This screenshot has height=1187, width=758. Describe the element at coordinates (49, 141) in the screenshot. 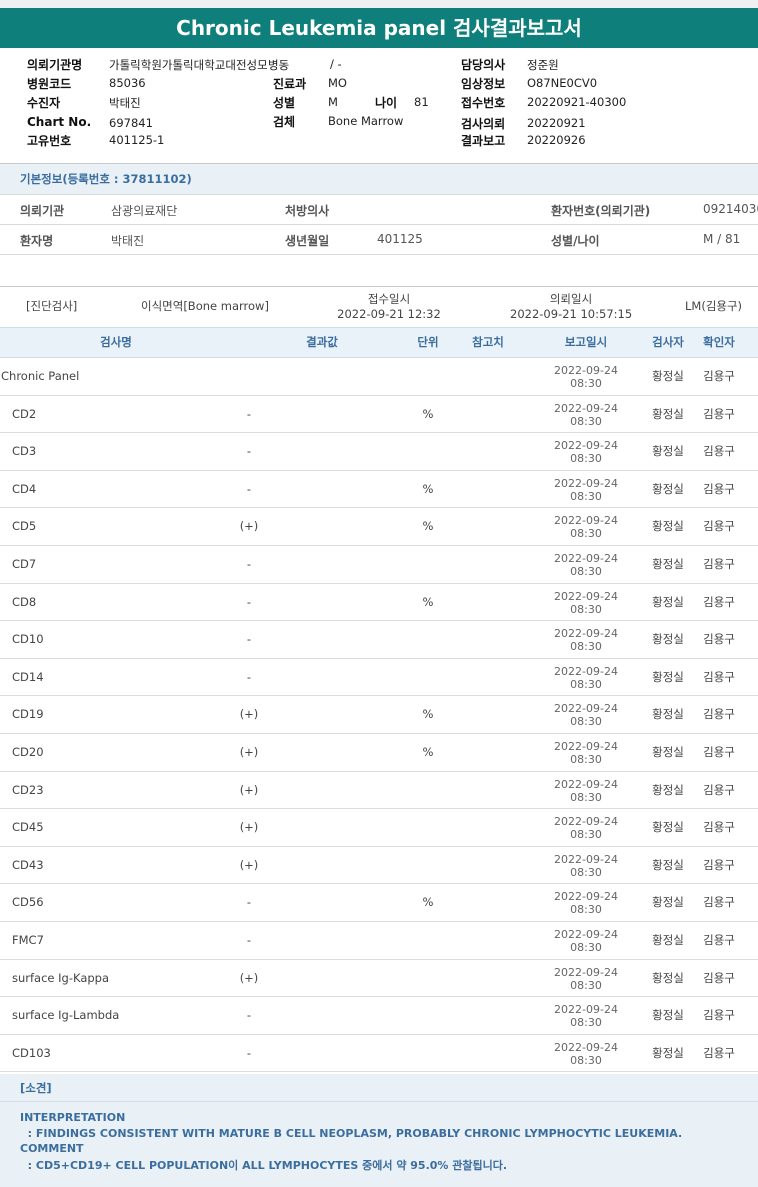

I see `unique-no-label: 고유번호` at that location.